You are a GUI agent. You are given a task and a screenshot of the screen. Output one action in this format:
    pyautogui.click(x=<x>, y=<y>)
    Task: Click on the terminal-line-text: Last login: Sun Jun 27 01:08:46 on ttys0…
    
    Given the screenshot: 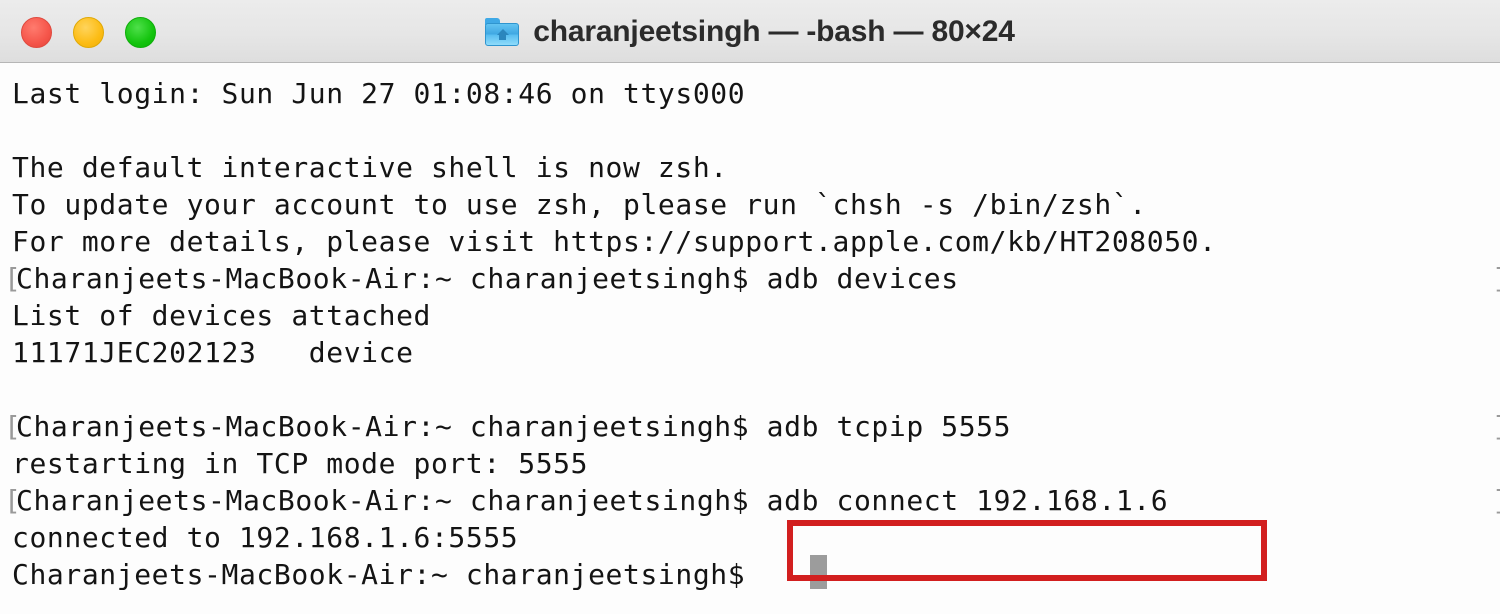 What is the action you would take?
    pyautogui.click(x=379, y=93)
    